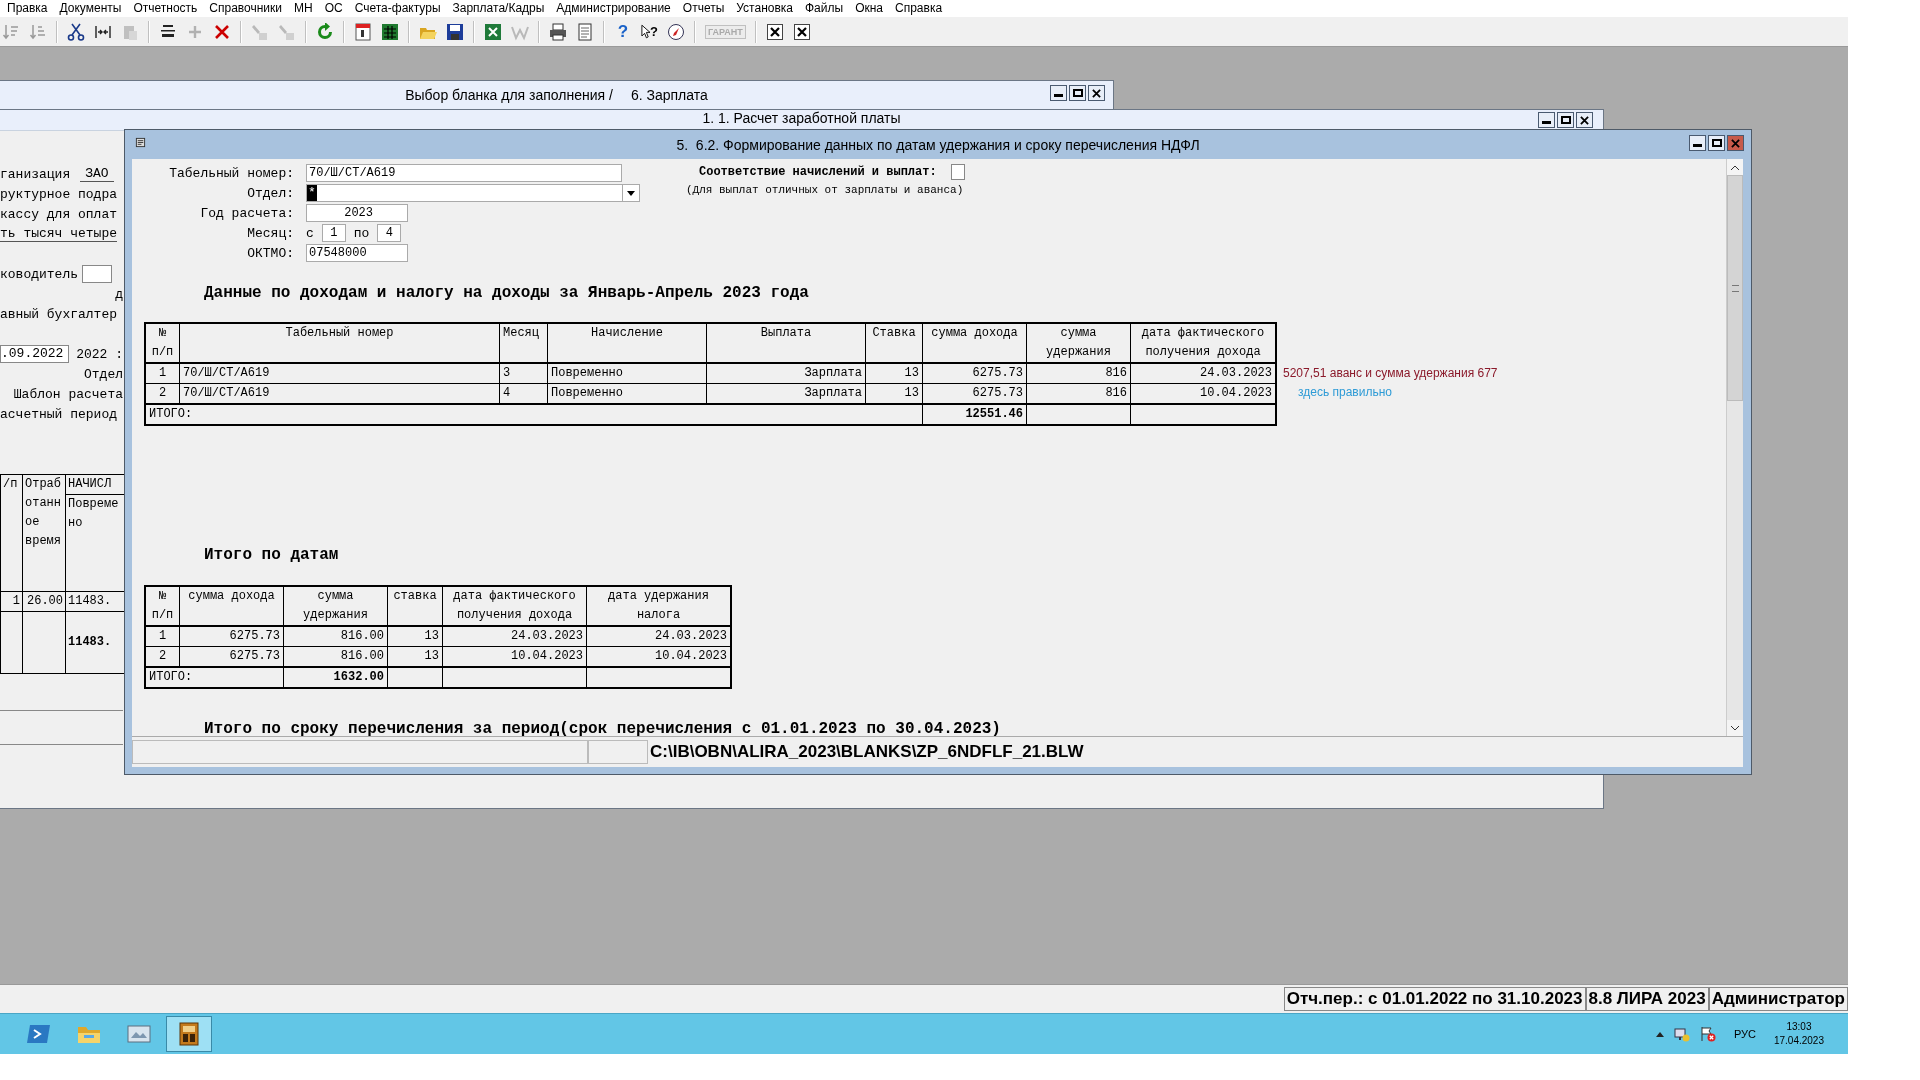 This screenshot has height=1080, width=1920. Describe the element at coordinates (957, 172) in the screenshot. I see `checkbox` at that location.